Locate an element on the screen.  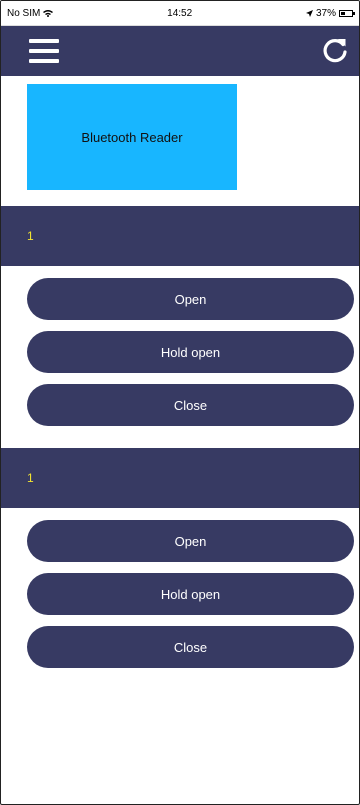
status-left: No SIM is located at coordinates (30, 13).